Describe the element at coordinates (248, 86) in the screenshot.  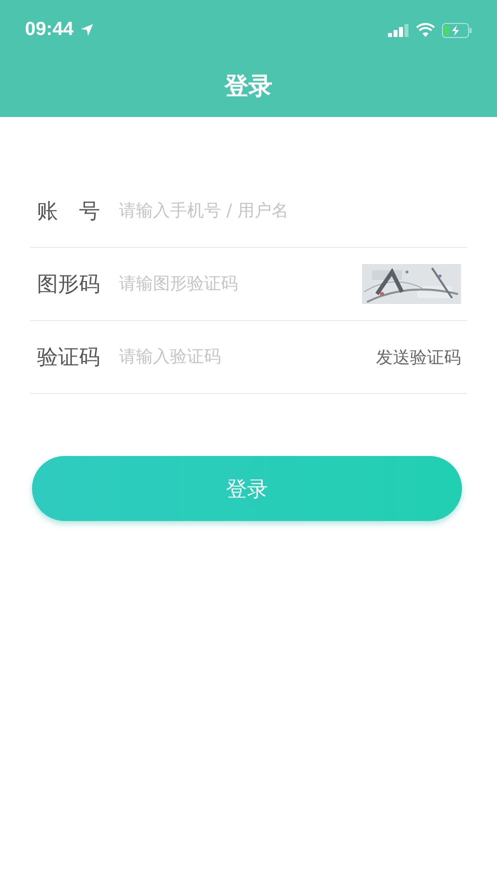
I see `page-title: 登录` at that location.